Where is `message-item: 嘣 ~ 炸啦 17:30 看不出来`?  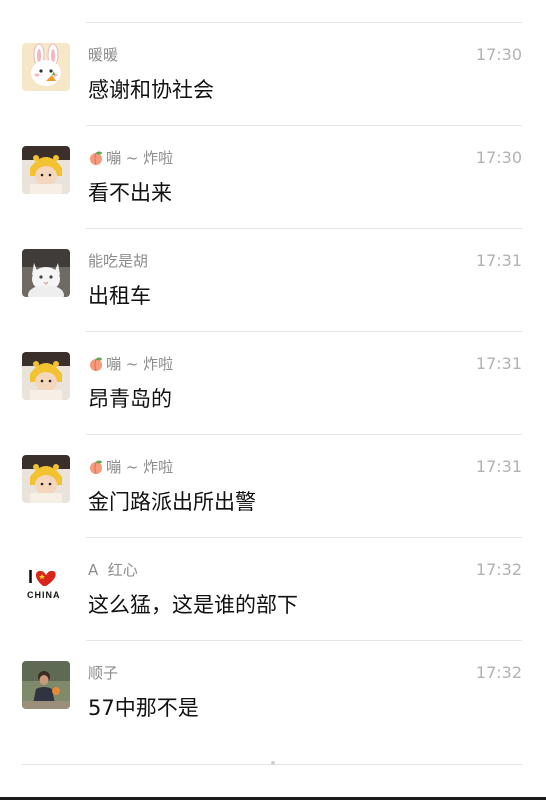 message-item: 嘣 ~ 炸啦 17:30 看不出来 is located at coordinates (273, 177).